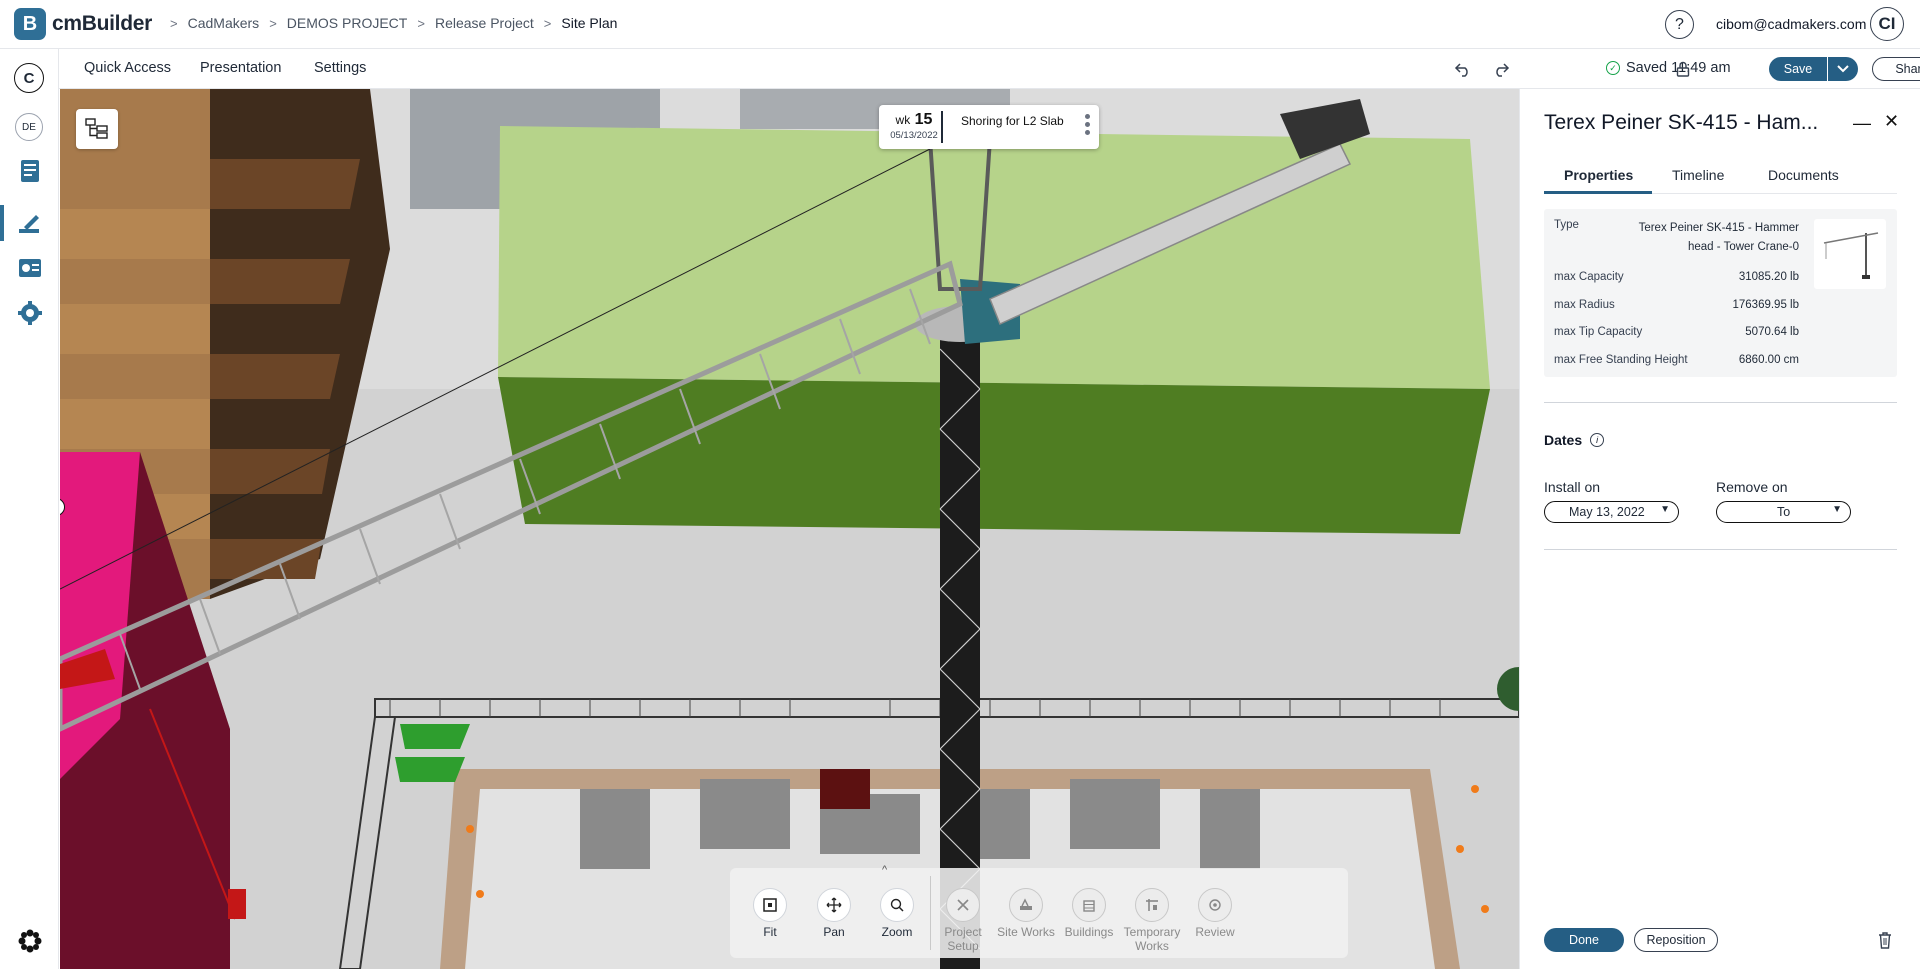 The width and height of the screenshot is (1920, 969). I want to click on site-works-tool: Site Works, so click(1026, 913).